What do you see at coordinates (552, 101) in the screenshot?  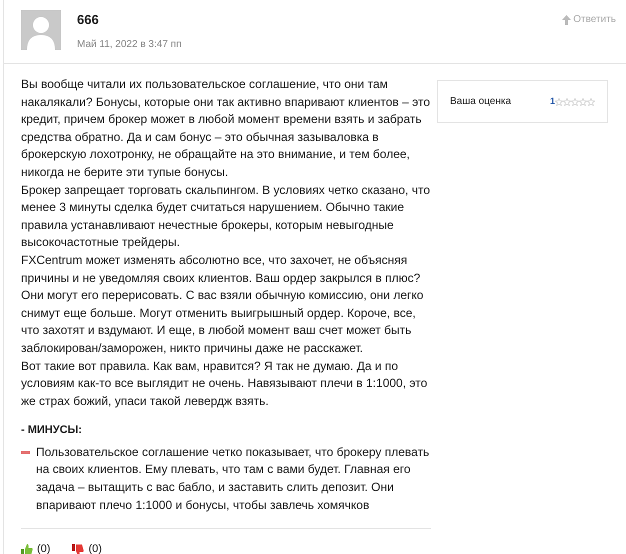 I see `rating-value: 1` at bounding box center [552, 101].